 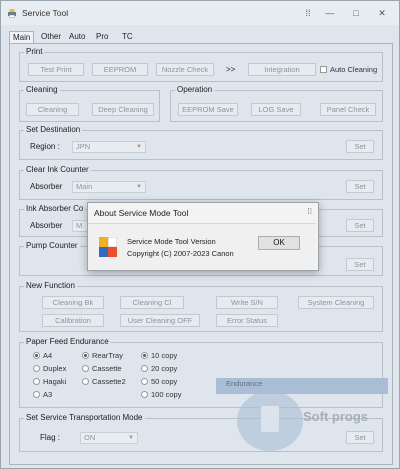 What do you see at coordinates (50, 285) in the screenshot?
I see `new-function-label: New Function` at bounding box center [50, 285].